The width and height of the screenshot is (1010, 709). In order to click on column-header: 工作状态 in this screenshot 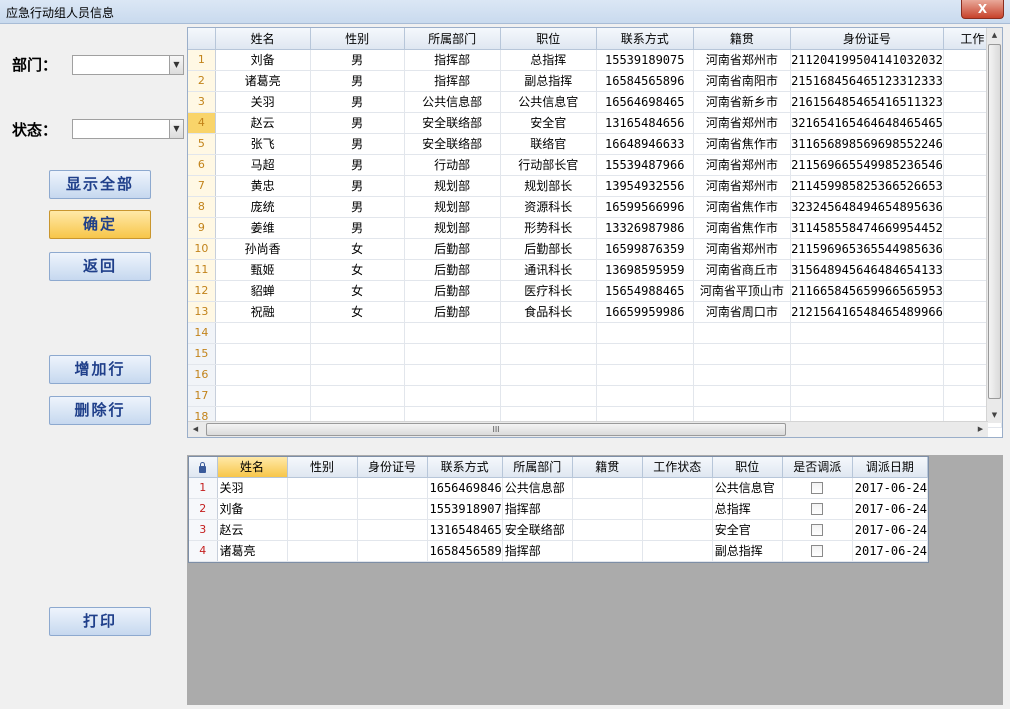, I will do `click(677, 467)`.